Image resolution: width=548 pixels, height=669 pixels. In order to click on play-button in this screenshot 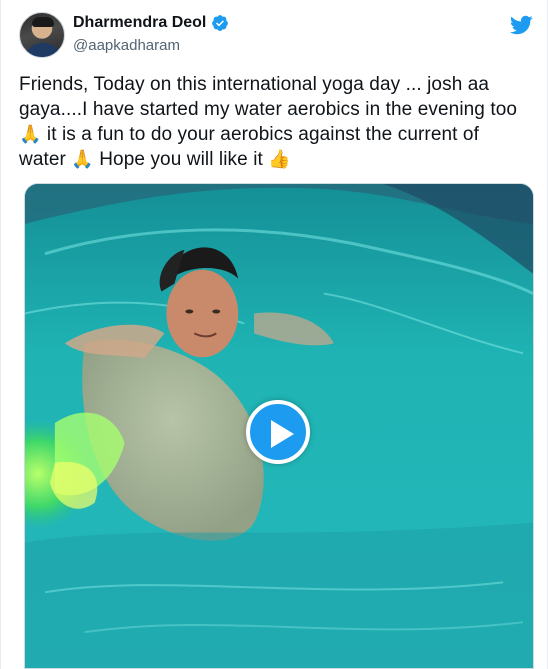, I will do `click(278, 432)`.